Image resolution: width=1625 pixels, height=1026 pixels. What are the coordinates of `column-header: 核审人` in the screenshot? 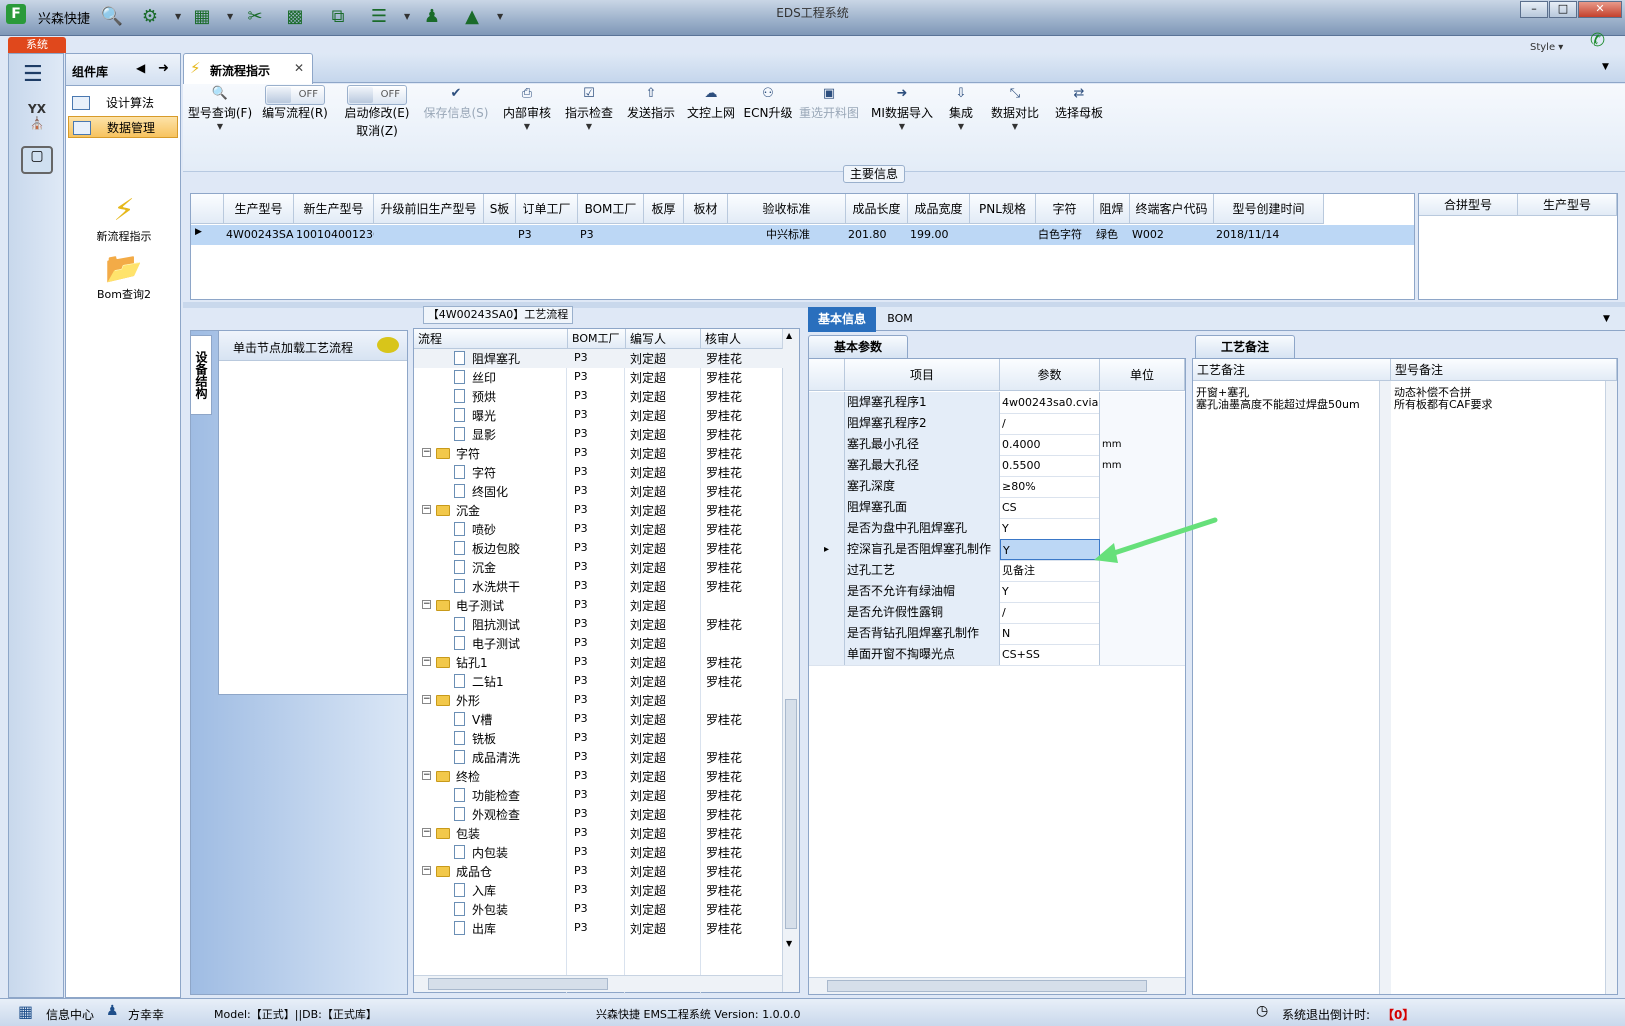 It's located at (742, 339).